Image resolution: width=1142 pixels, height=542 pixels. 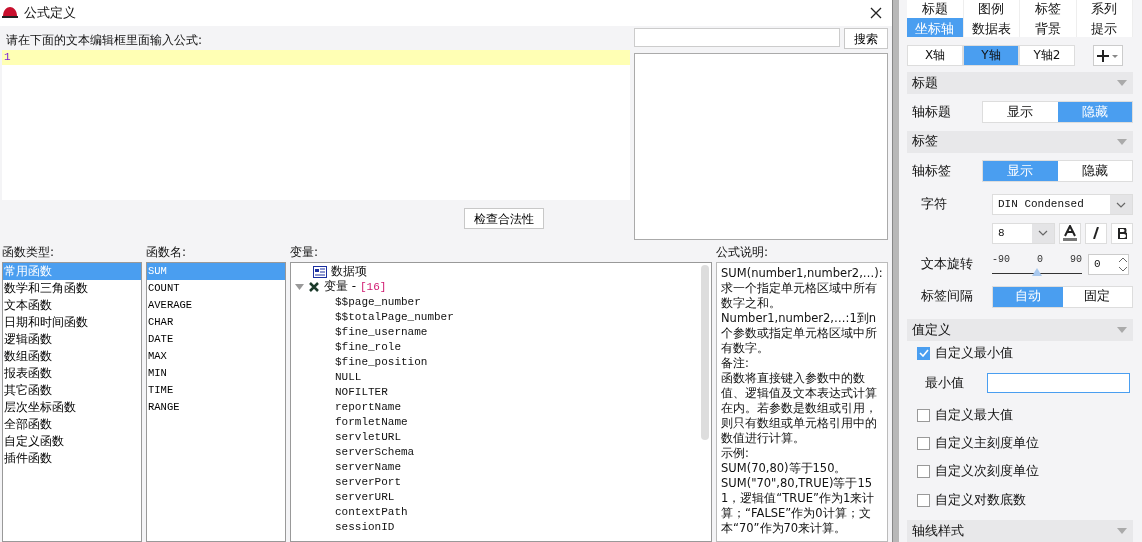 I want to click on field-label: 字符, so click(x=934, y=205).